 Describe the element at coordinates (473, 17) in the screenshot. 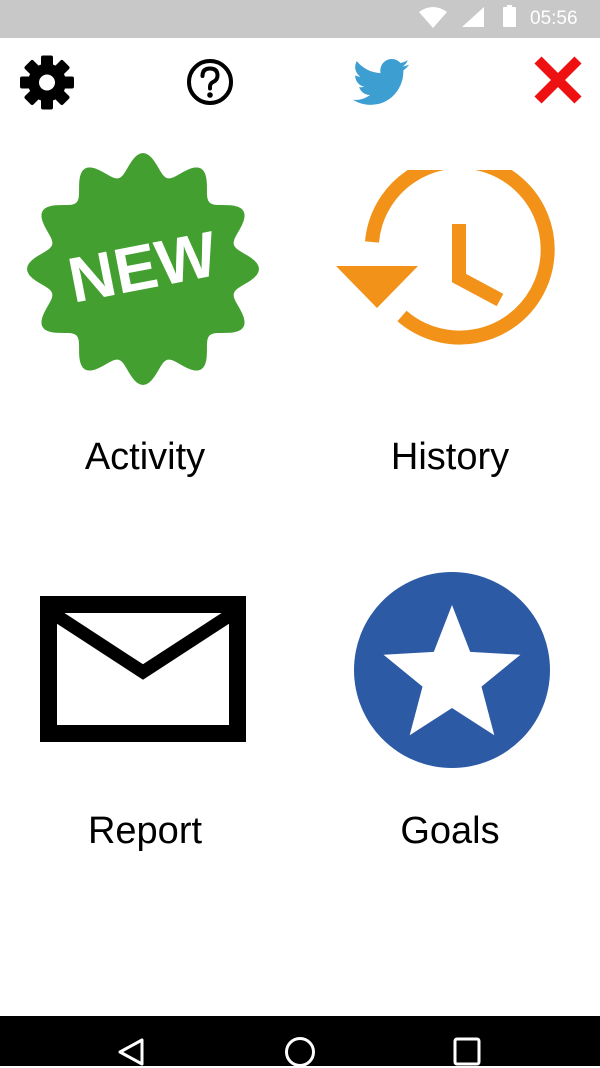

I see `cellular-signal-icon` at that location.